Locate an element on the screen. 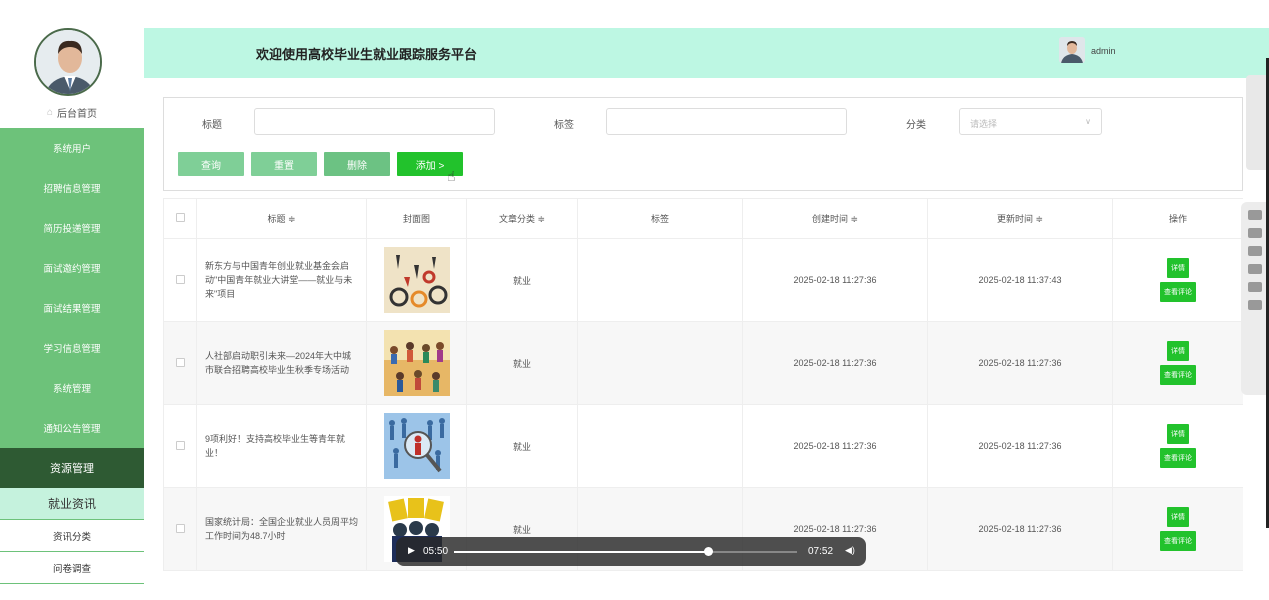 Image resolution: width=1269 pixels, height=600 pixels. table-header-row: 标题 ≑ 封面图 文章分类 ≑ 标签 创建时间 ≑ 更新时间 ≑ 操作 is located at coordinates (703, 218).